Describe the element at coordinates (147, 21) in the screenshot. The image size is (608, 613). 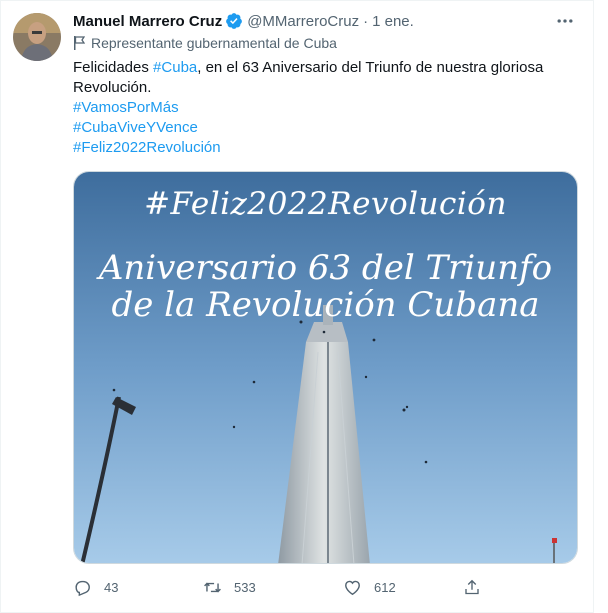
I see `author-name: Manuel Marrero Cruz` at that location.